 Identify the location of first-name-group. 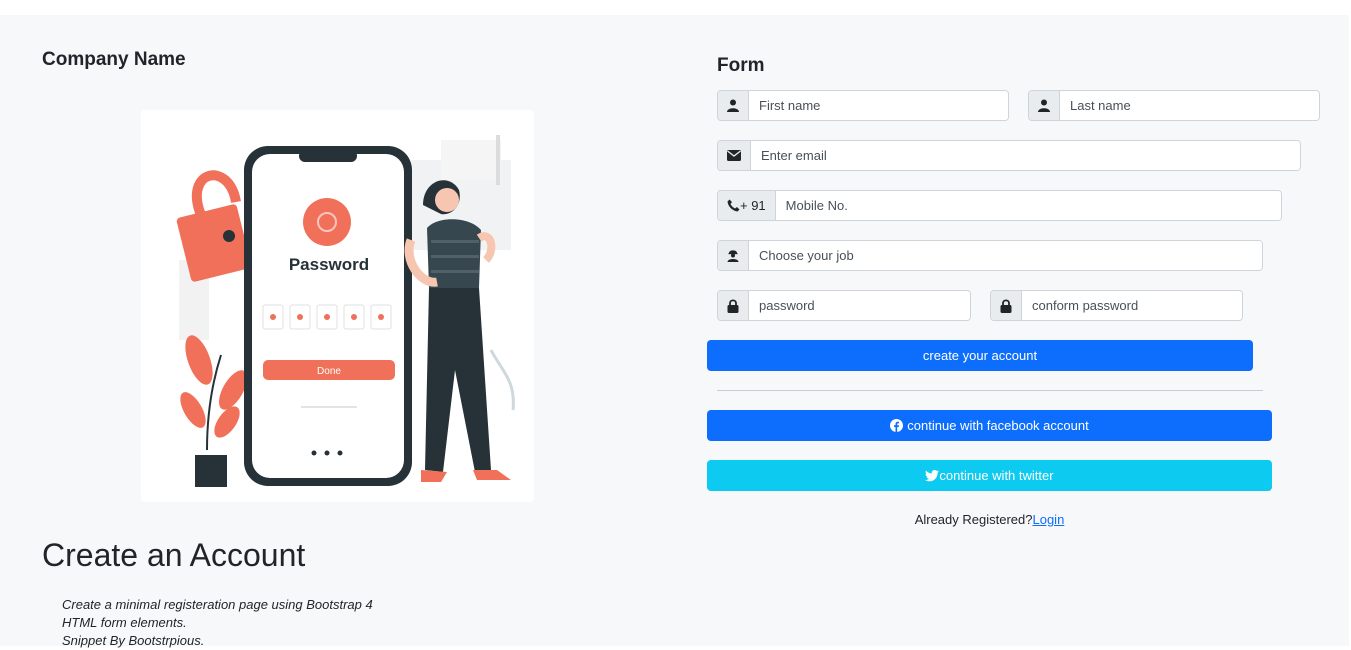
(863, 105).